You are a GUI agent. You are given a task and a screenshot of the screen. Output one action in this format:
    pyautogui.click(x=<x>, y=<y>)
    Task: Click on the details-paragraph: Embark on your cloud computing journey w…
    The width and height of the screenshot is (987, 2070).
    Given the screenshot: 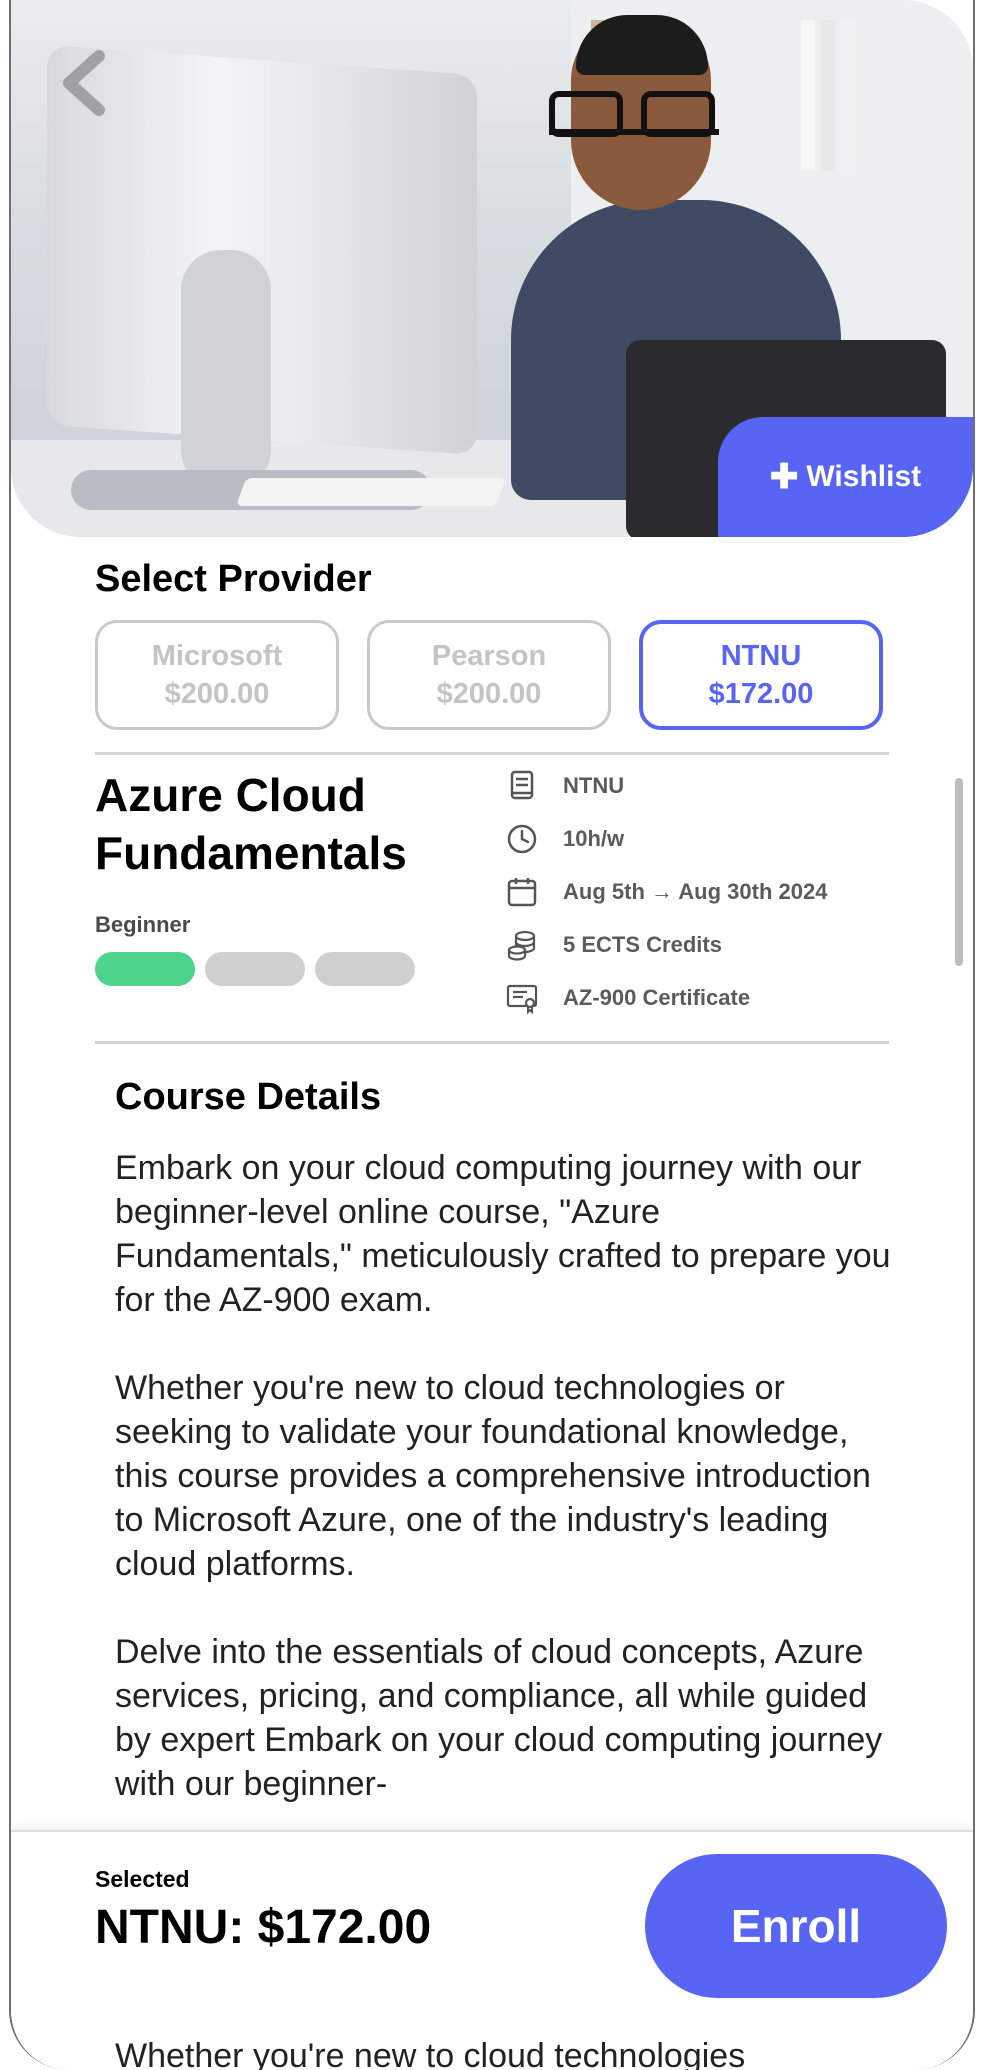 What is the action you would take?
    pyautogui.click(x=503, y=1234)
    